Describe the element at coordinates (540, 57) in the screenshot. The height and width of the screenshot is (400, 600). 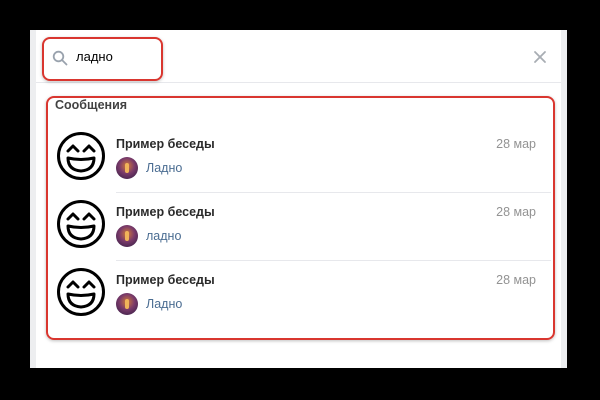
I see `close-icon` at that location.